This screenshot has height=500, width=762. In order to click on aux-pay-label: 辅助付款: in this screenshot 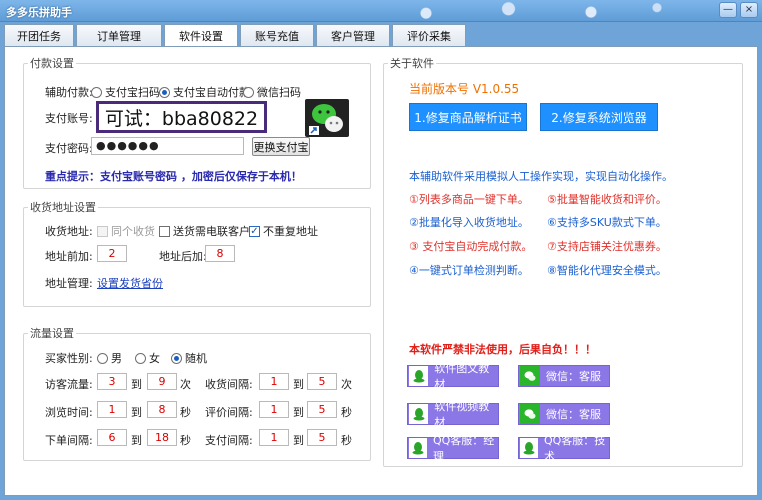, I will do `click(69, 92)`.